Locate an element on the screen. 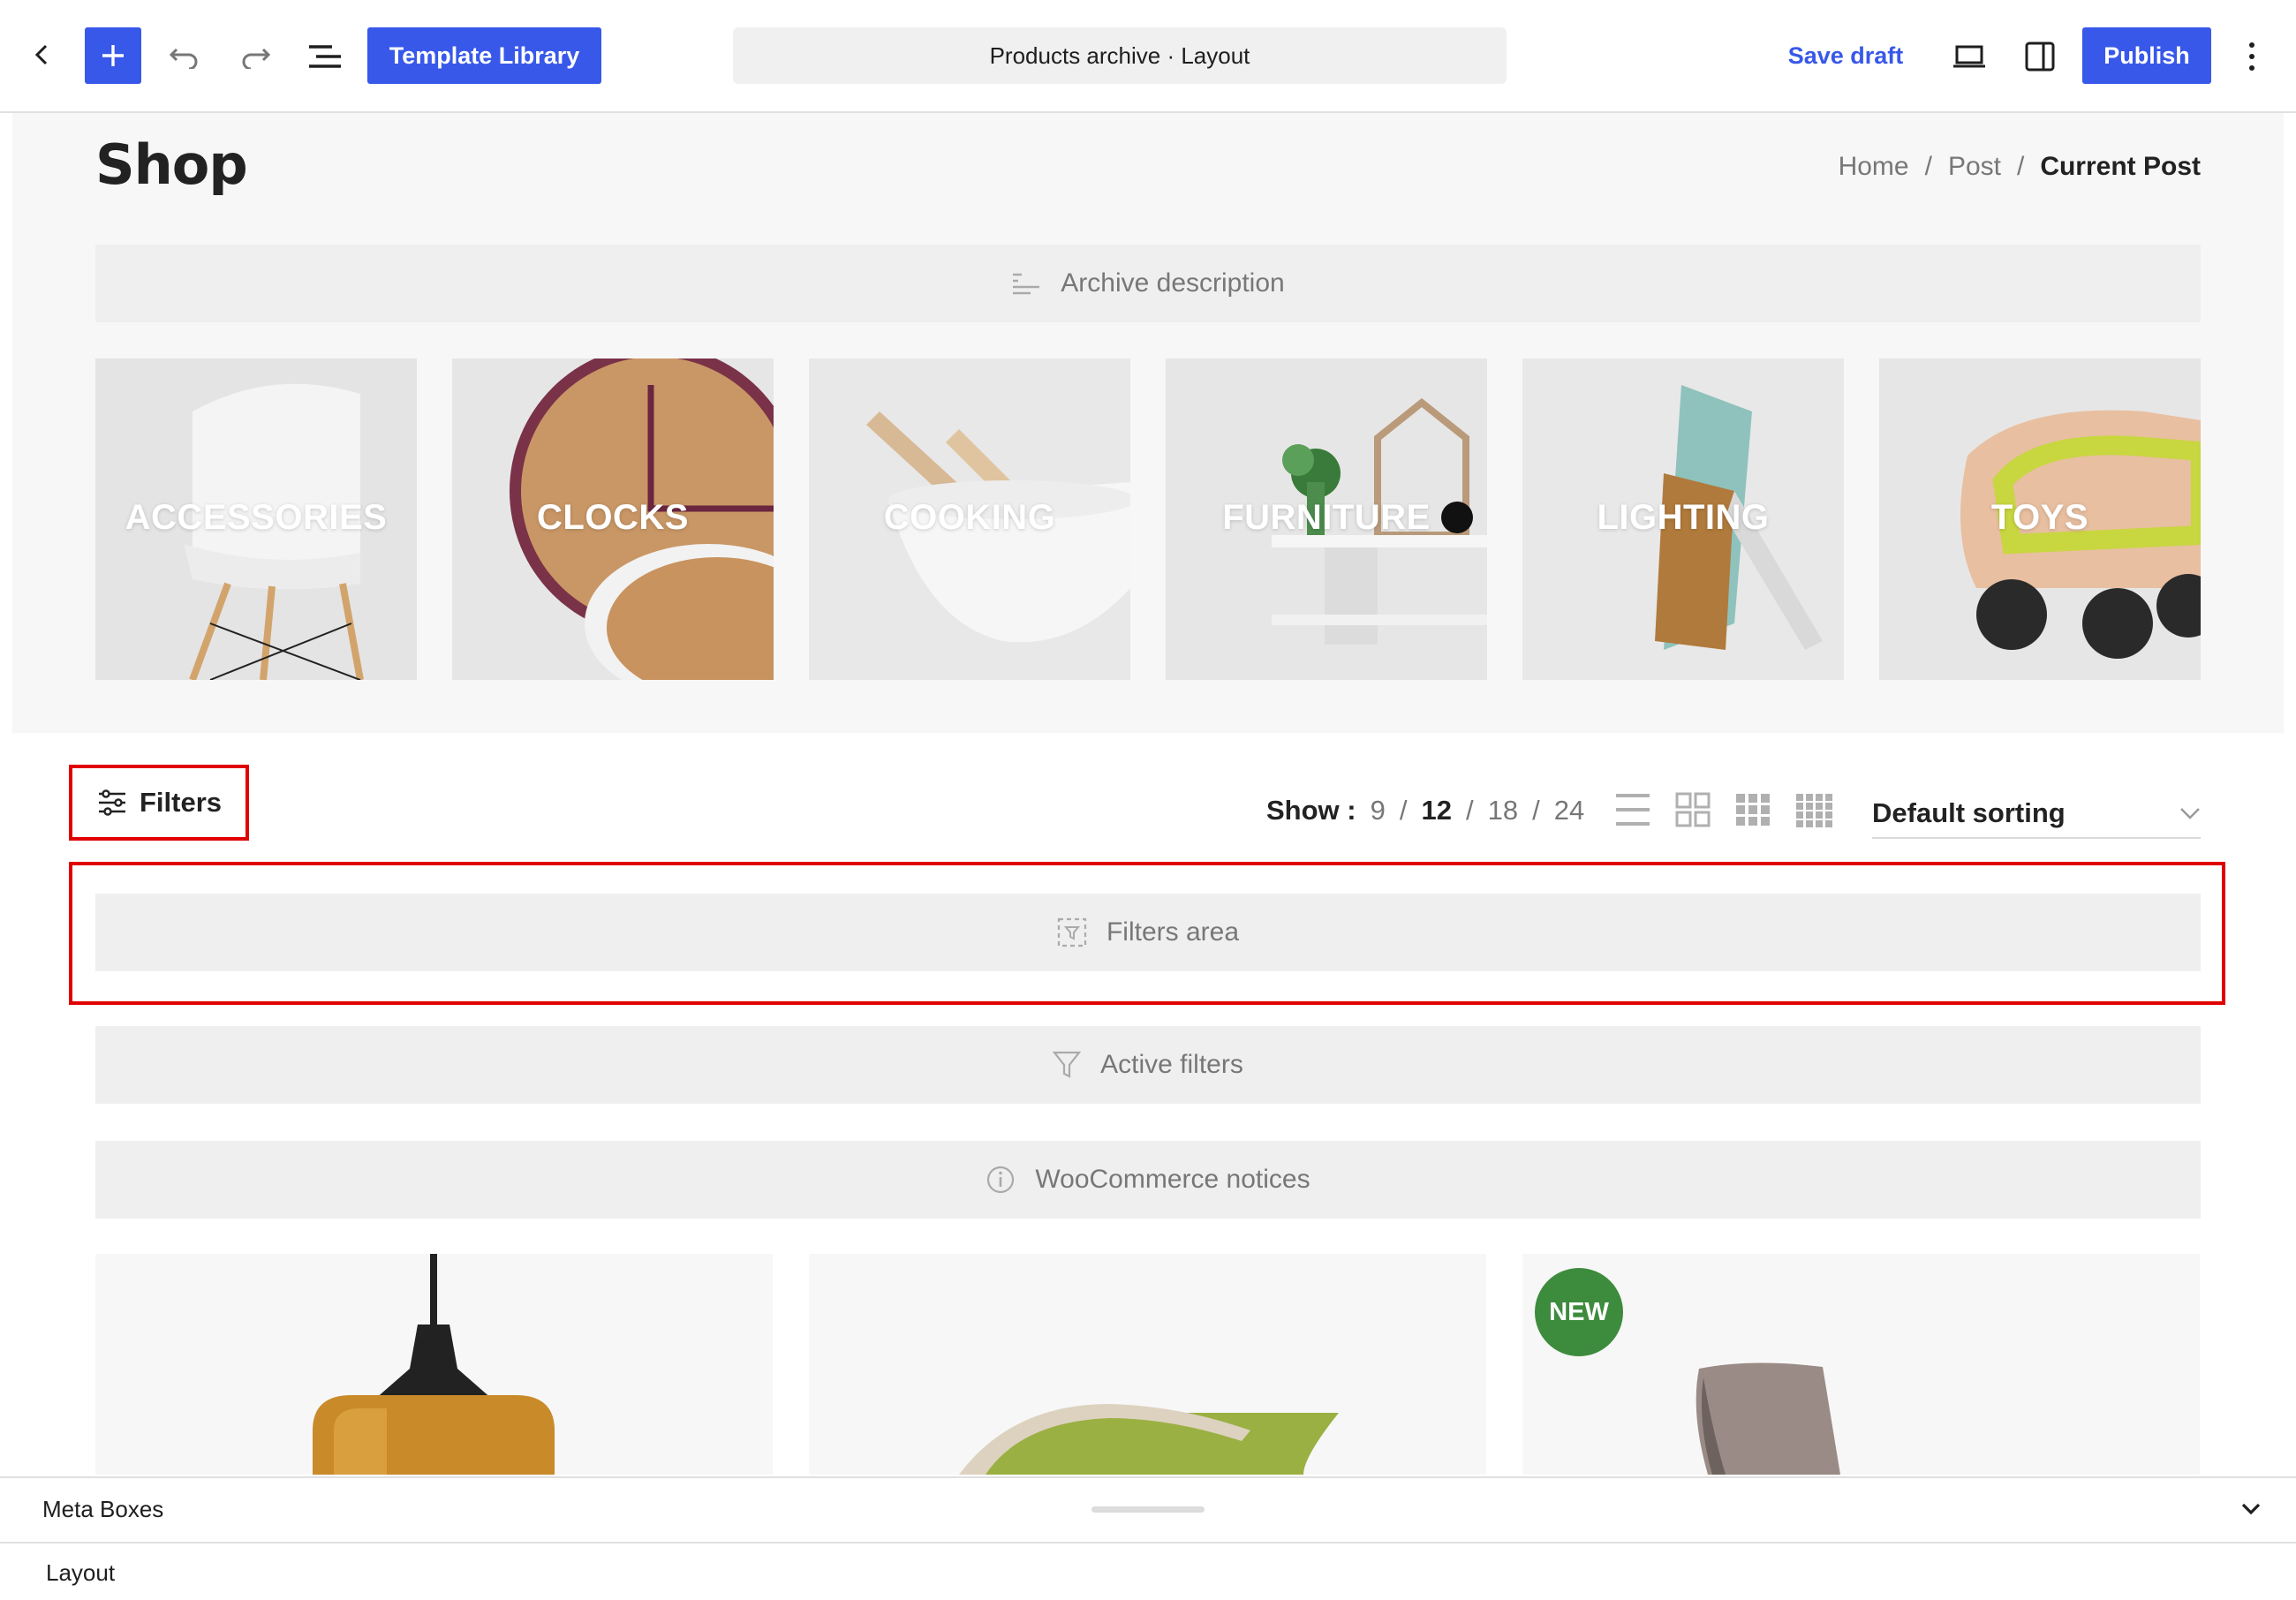  category-label: FURNITURE is located at coordinates (1327, 517).